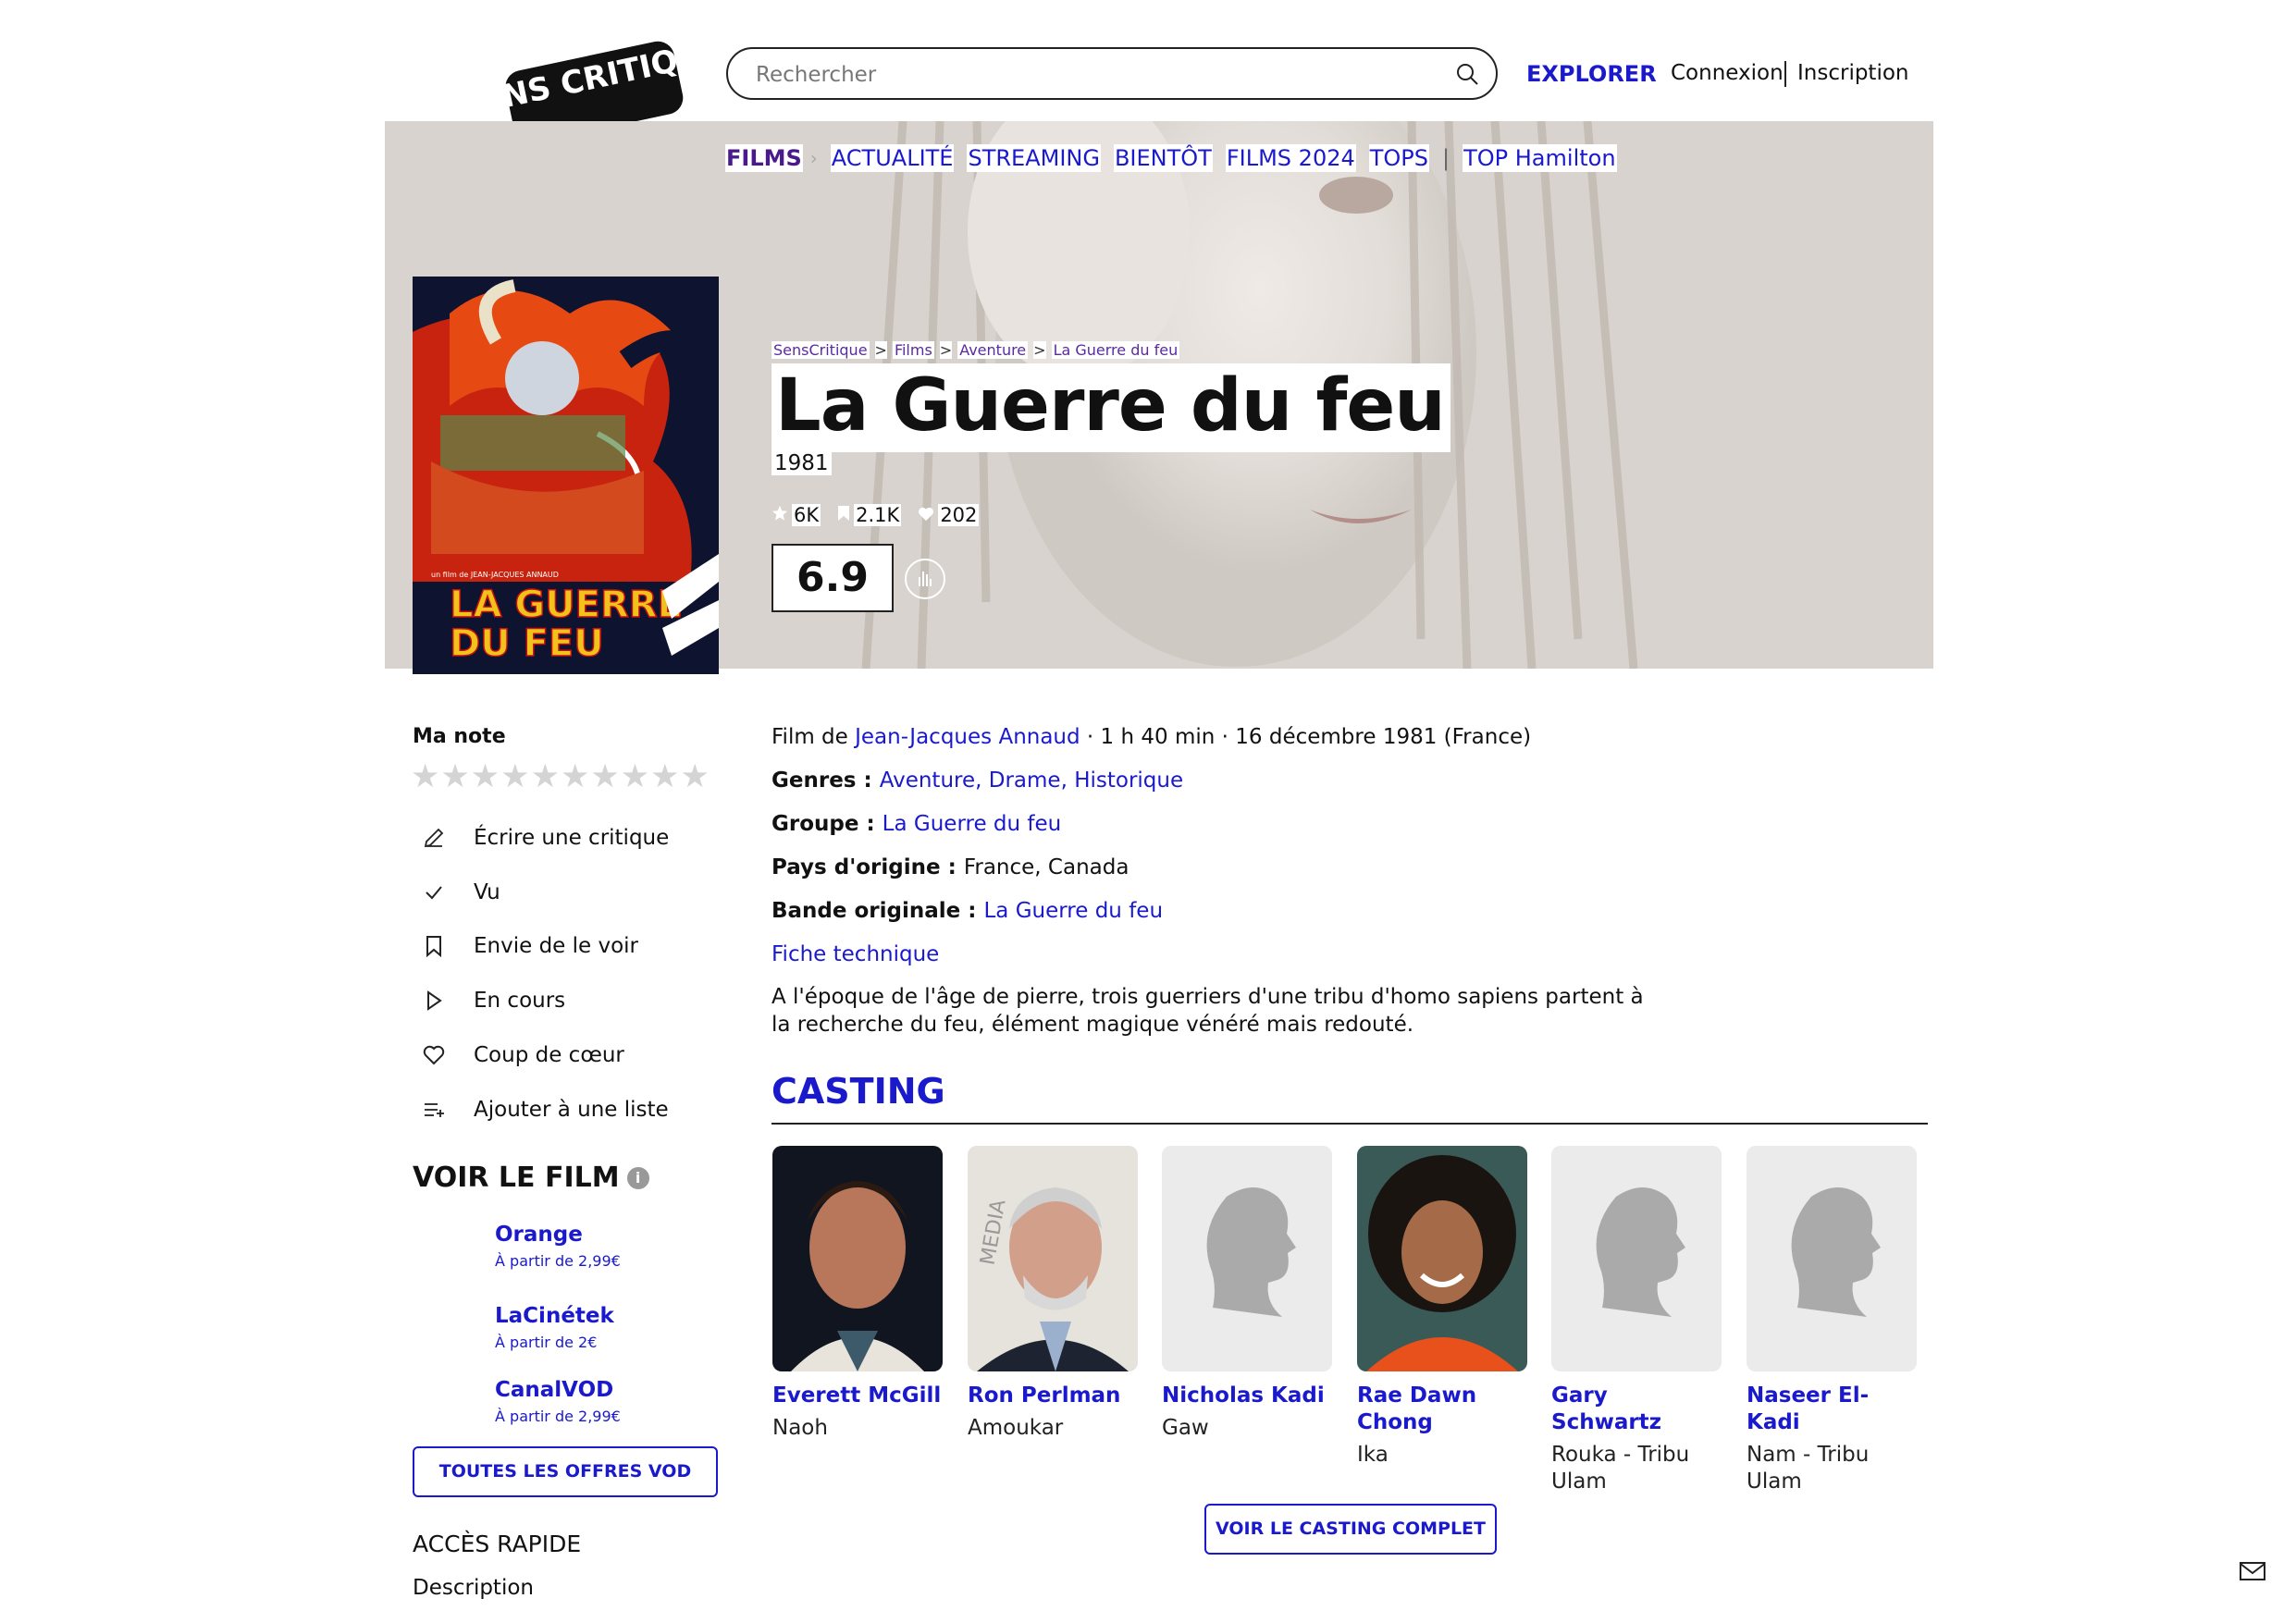  What do you see at coordinates (549, 1055) in the screenshot?
I see `favorite-label: Coup de cœur` at bounding box center [549, 1055].